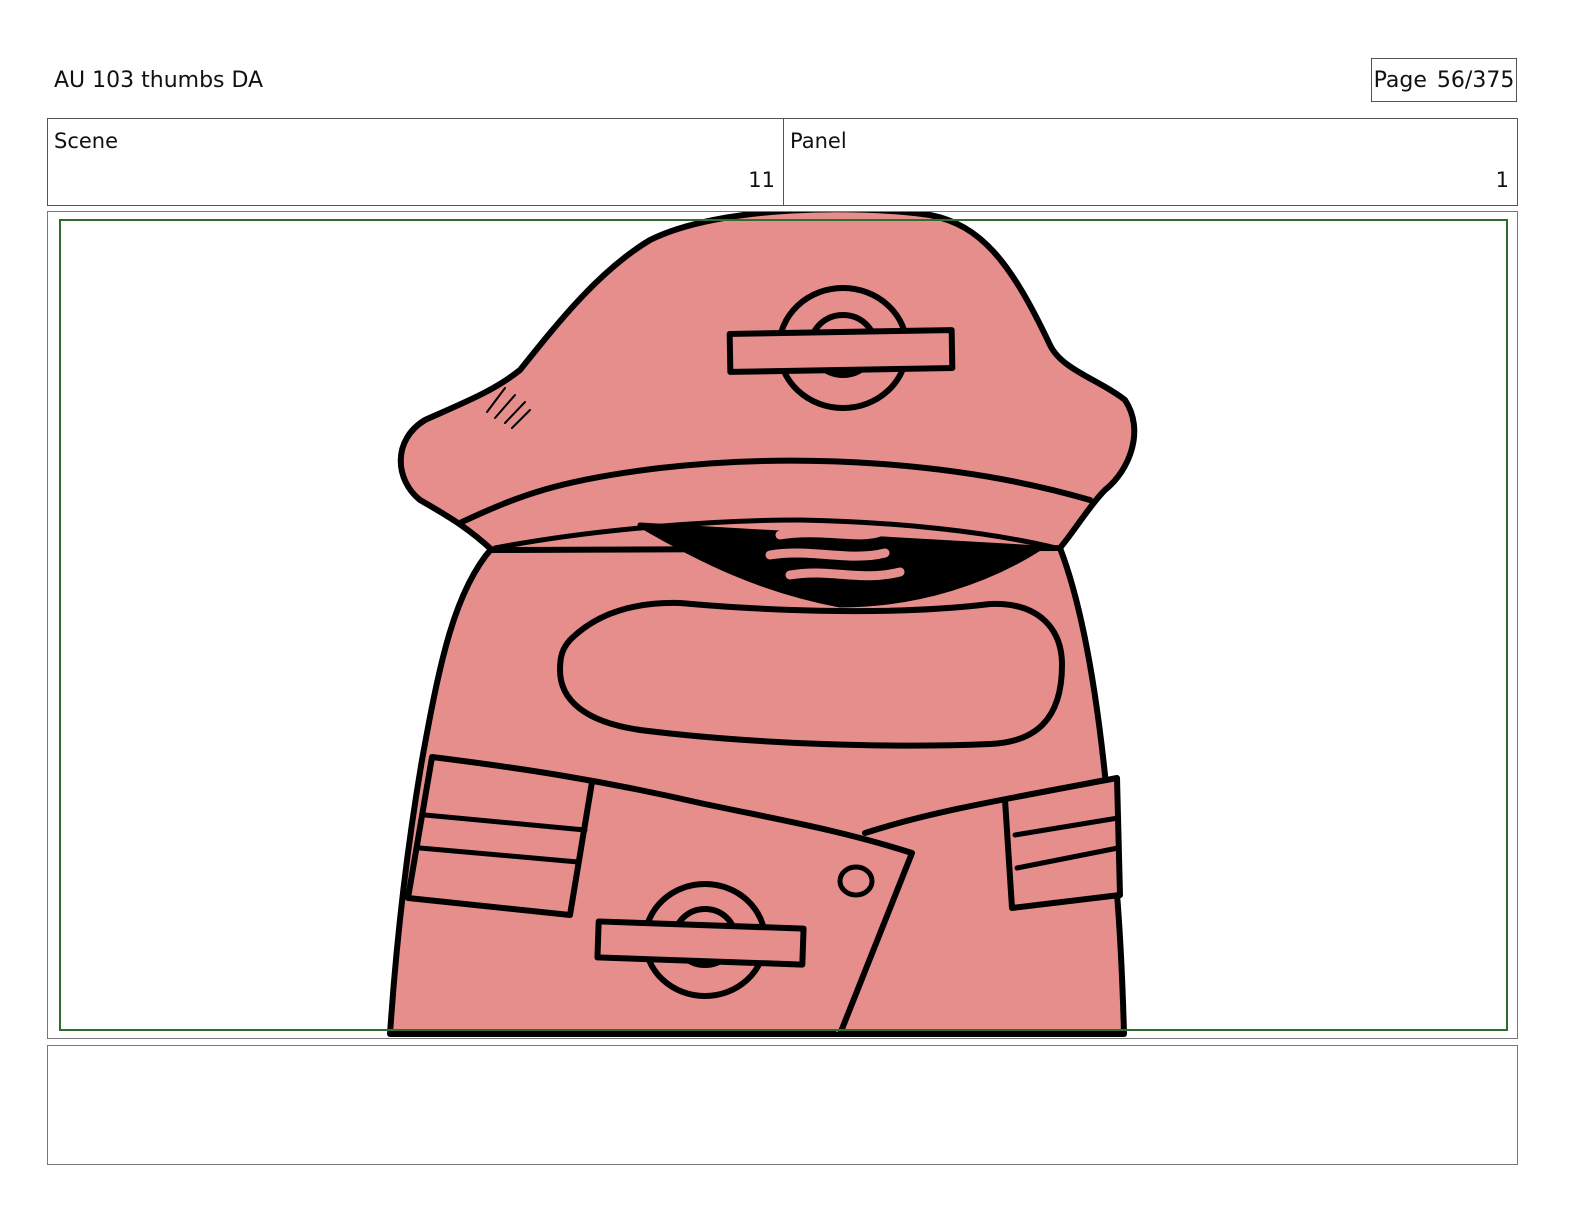 The height and width of the screenshot is (1224, 1584). What do you see at coordinates (856, 881) in the screenshot?
I see `collar-button` at bounding box center [856, 881].